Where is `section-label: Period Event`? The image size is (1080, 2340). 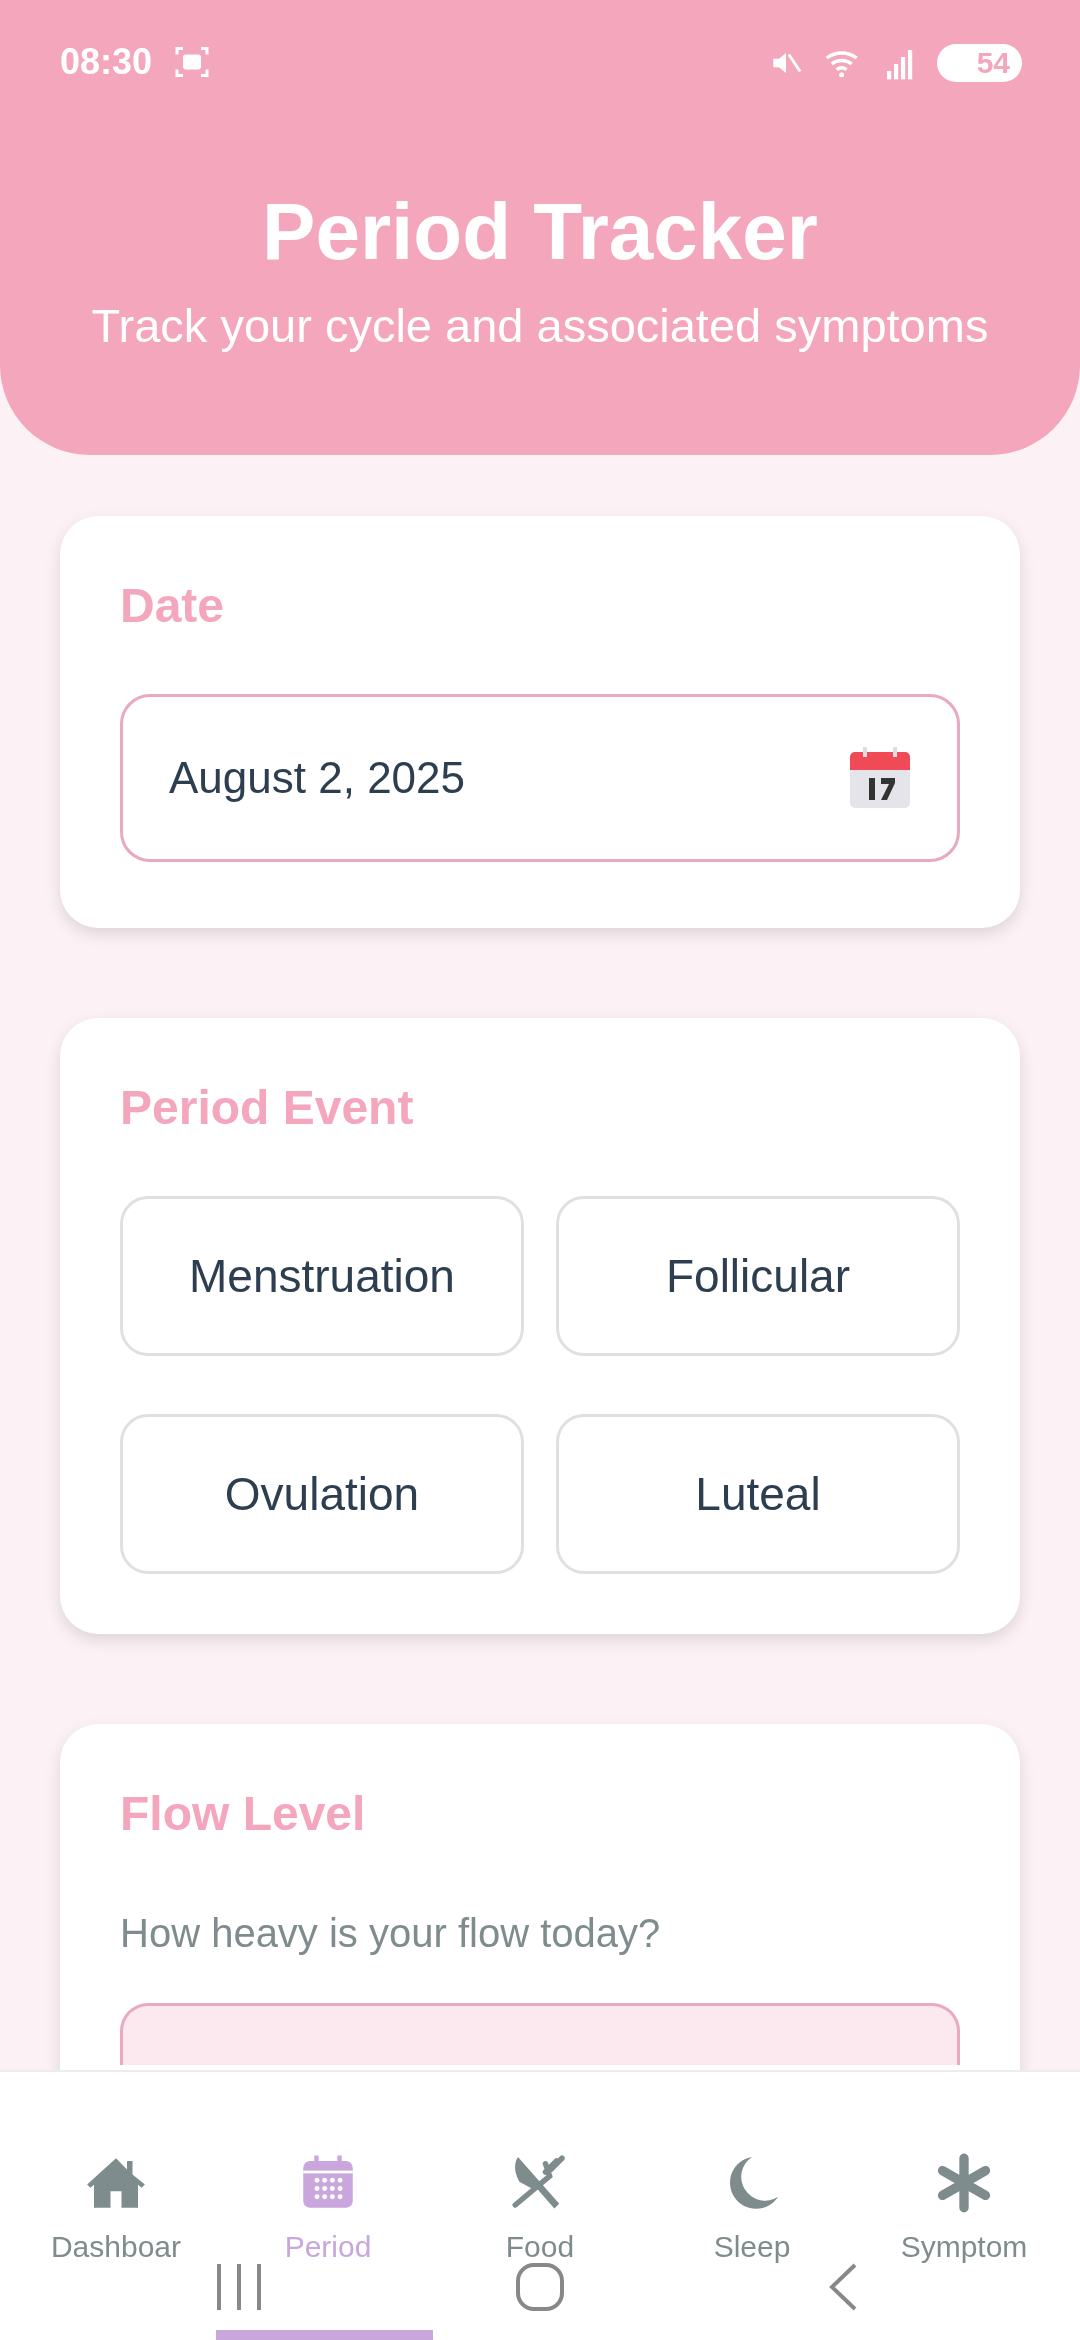
section-label: Period Event is located at coordinates (267, 1108).